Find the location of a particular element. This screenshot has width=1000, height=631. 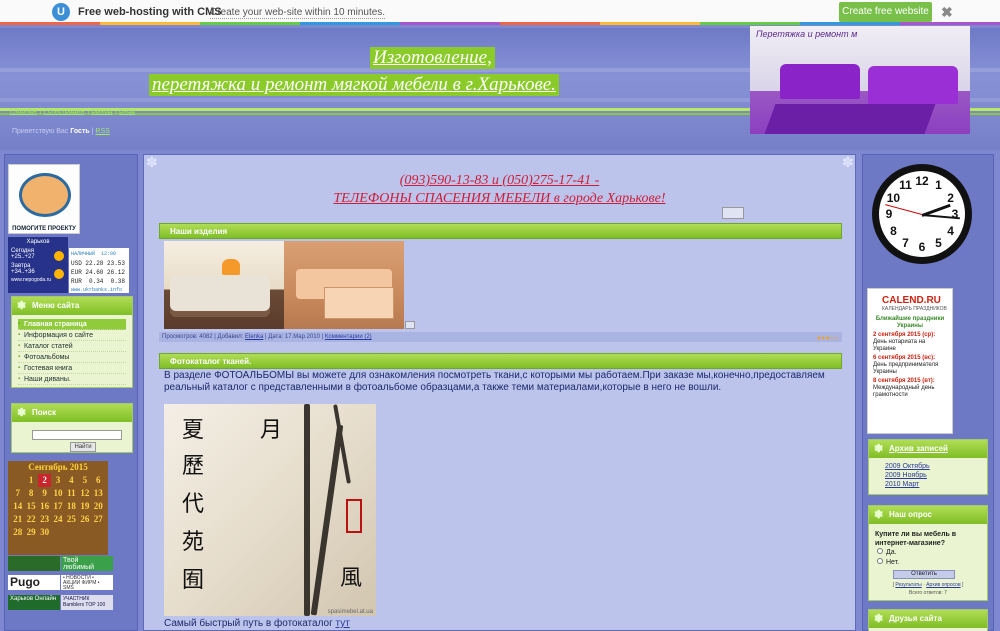

poll-archive-link: Архив опросов is located at coordinates (943, 585).